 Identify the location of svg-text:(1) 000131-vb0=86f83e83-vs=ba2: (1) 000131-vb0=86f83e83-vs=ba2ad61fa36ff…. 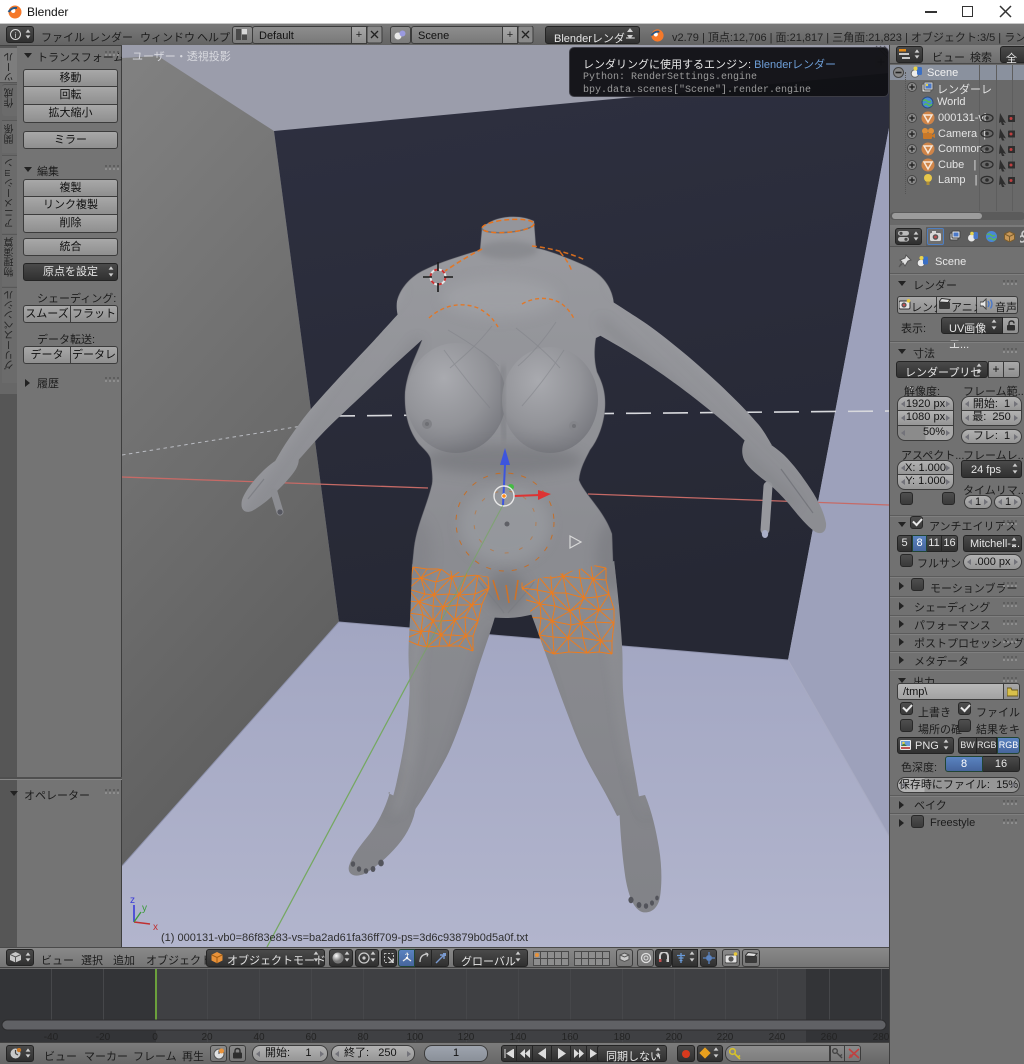
(344, 938).